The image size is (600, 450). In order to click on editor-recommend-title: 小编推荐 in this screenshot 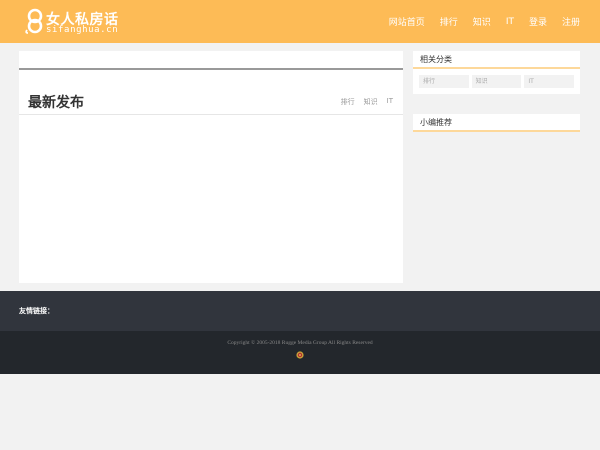, I will do `click(496, 123)`.